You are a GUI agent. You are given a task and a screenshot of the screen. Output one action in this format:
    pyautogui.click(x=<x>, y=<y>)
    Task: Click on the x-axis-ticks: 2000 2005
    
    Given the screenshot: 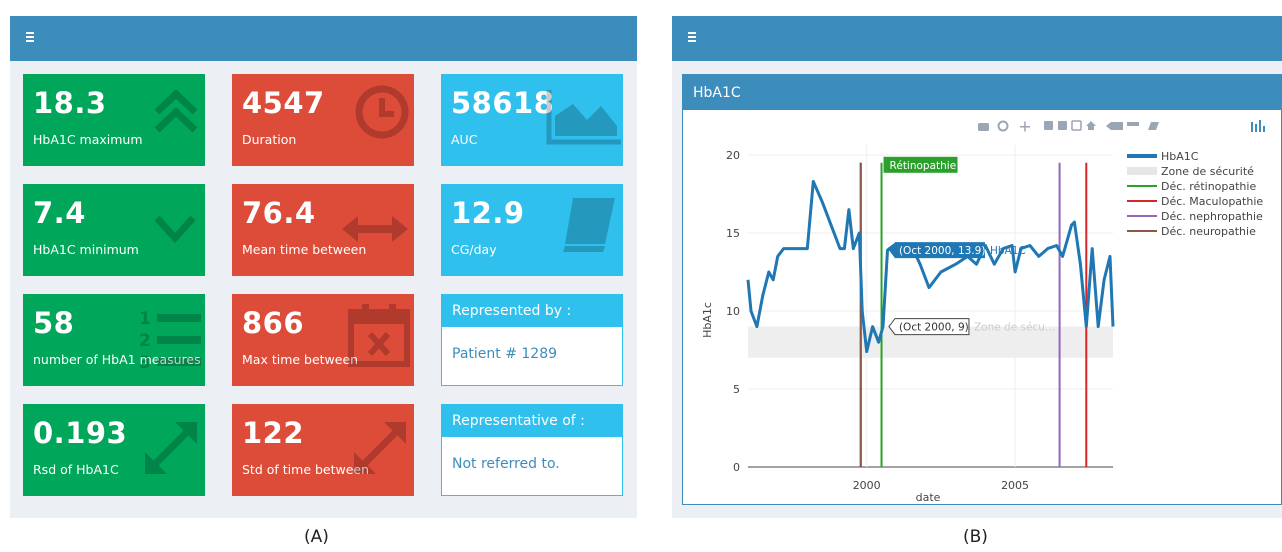 What is the action you would take?
    pyautogui.click(x=941, y=485)
    